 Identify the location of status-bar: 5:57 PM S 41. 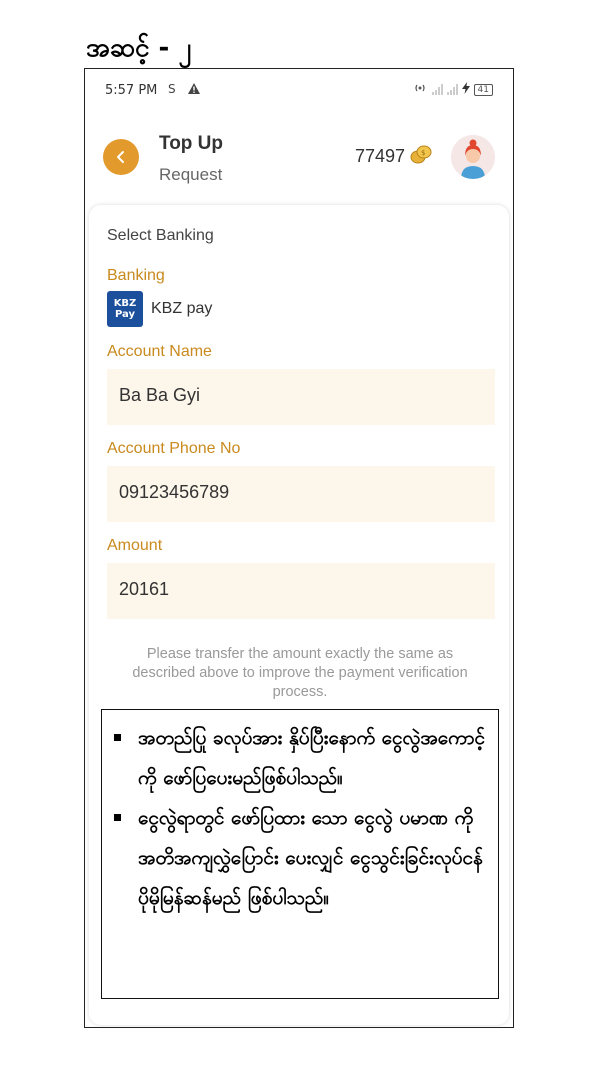
(299, 91).